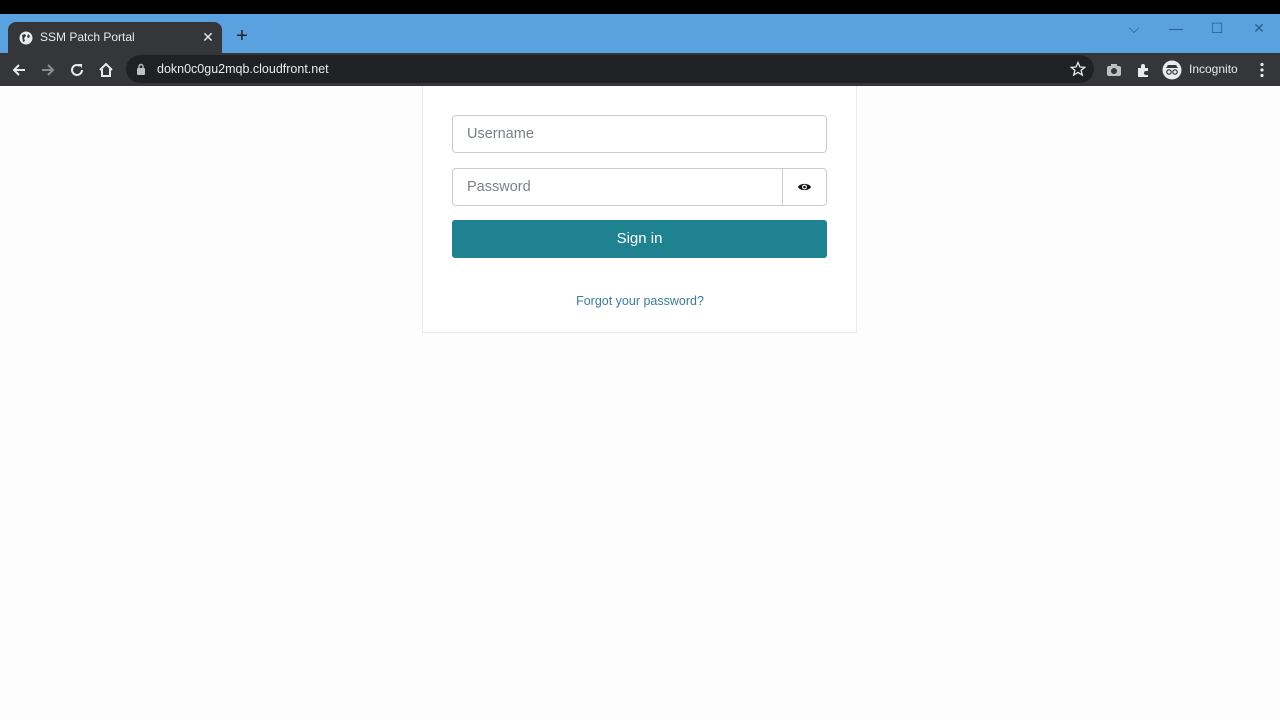 This screenshot has height=720, width=1280. I want to click on show-password-button, so click(804, 187).